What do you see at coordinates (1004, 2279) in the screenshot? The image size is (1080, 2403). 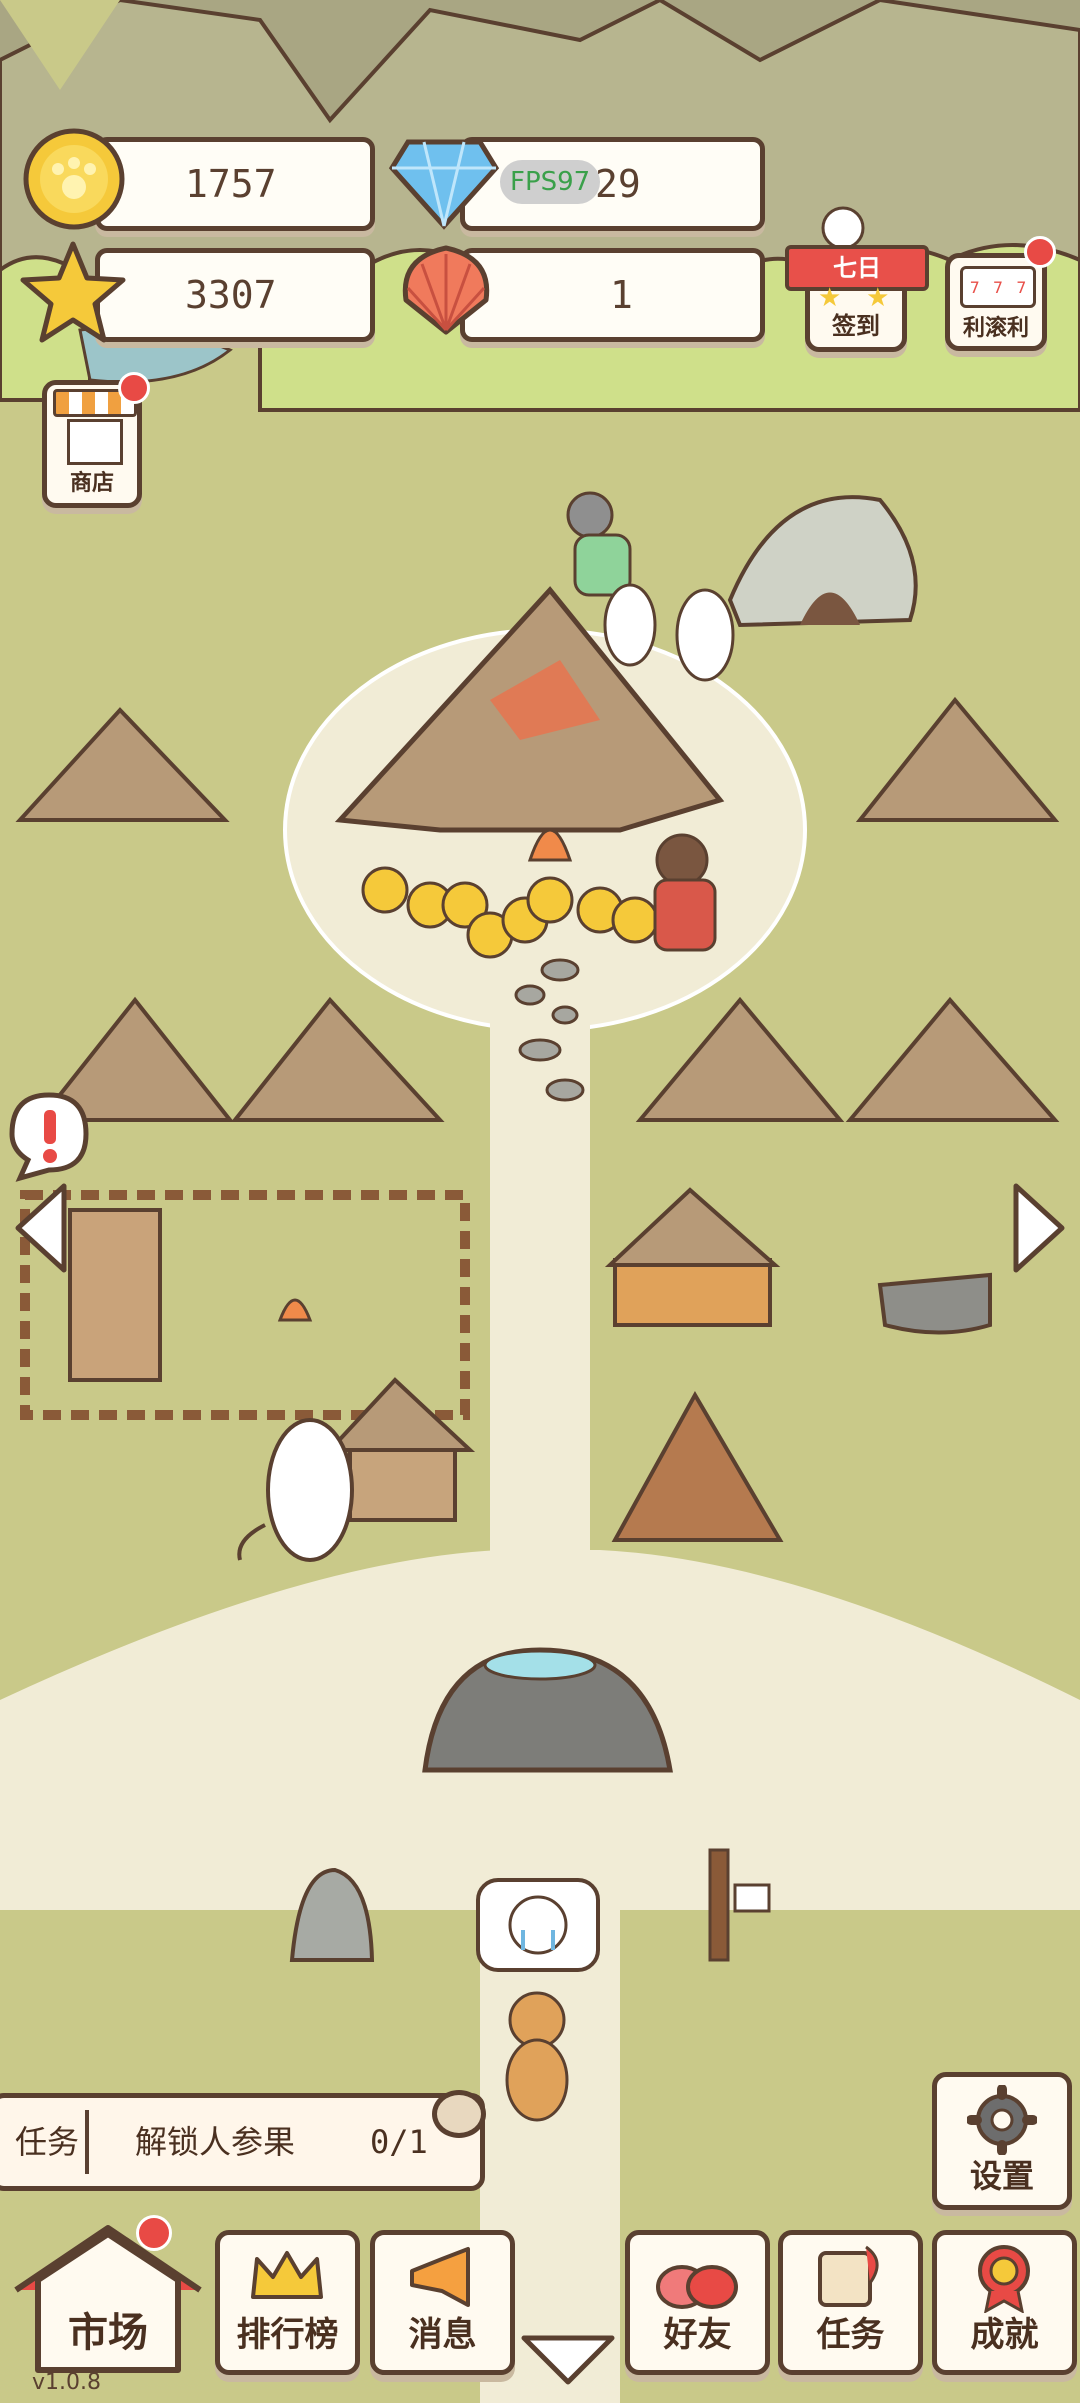 I see `medal-icon` at bounding box center [1004, 2279].